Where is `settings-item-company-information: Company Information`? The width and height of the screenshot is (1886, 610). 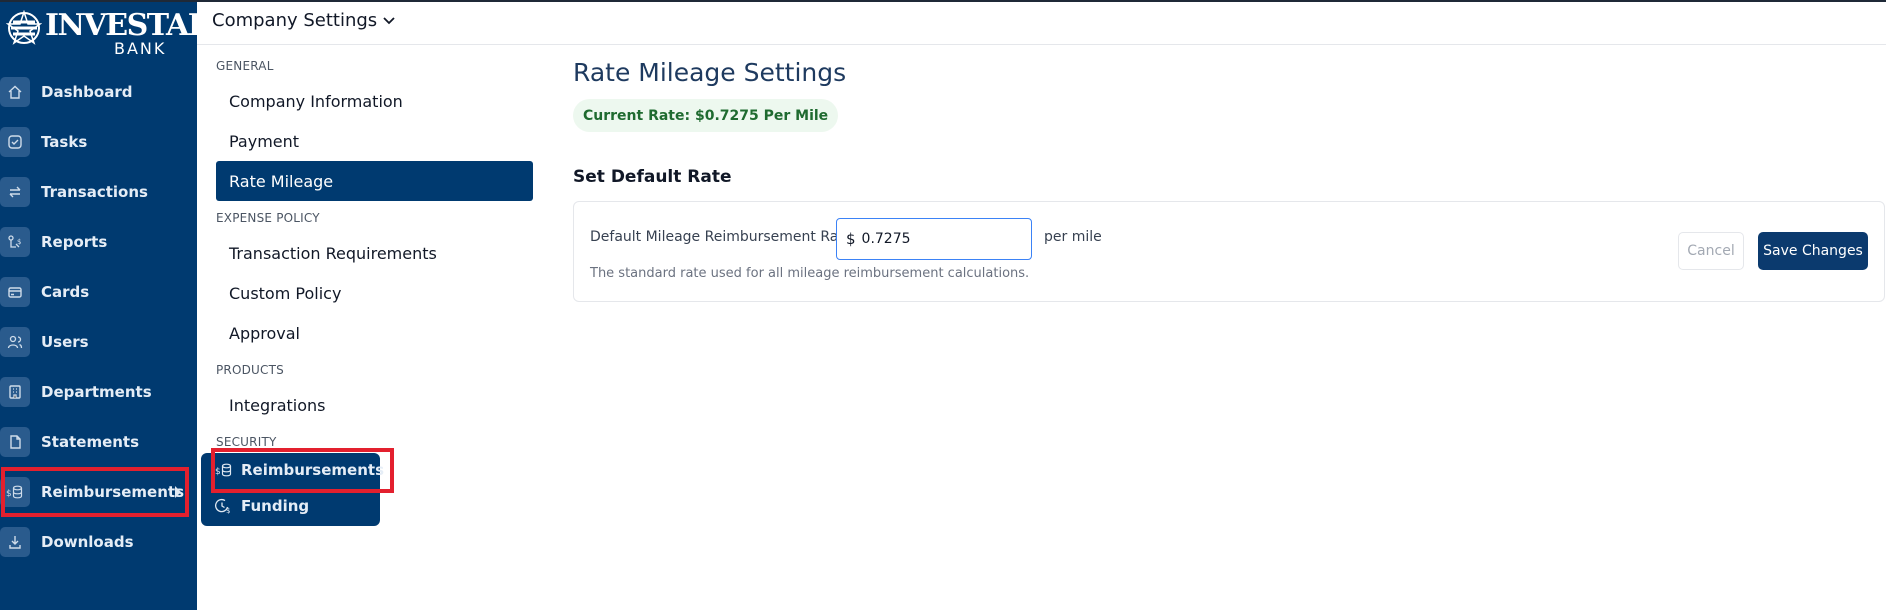 settings-item-company-information: Company Information is located at coordinates (374, 101).